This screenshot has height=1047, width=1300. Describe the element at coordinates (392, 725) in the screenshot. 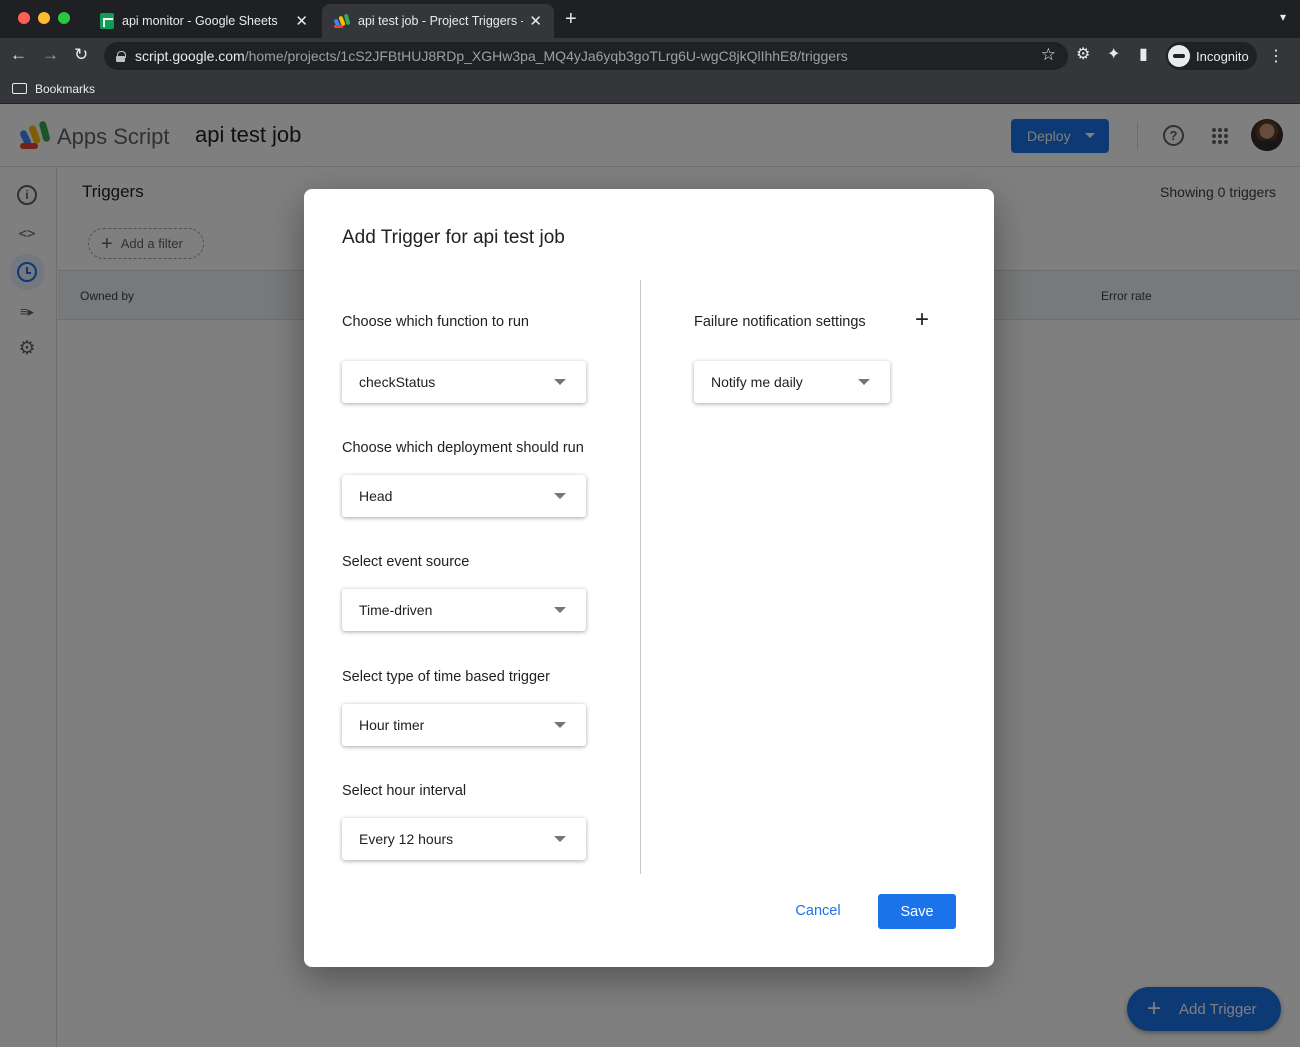

I see `trigger-type-value: Hour timer` at that location.